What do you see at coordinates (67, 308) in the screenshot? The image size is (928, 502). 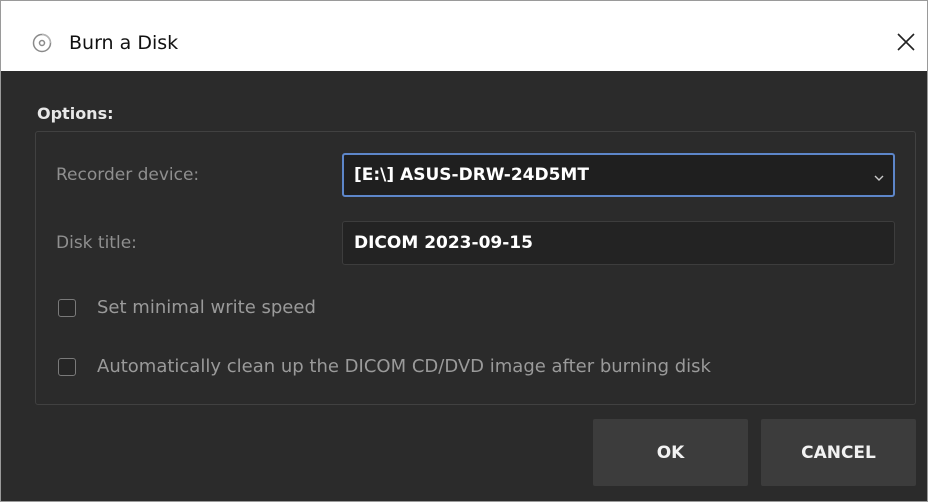 I see `min-write-speed-checkbox` at bounding box center [67, 308].